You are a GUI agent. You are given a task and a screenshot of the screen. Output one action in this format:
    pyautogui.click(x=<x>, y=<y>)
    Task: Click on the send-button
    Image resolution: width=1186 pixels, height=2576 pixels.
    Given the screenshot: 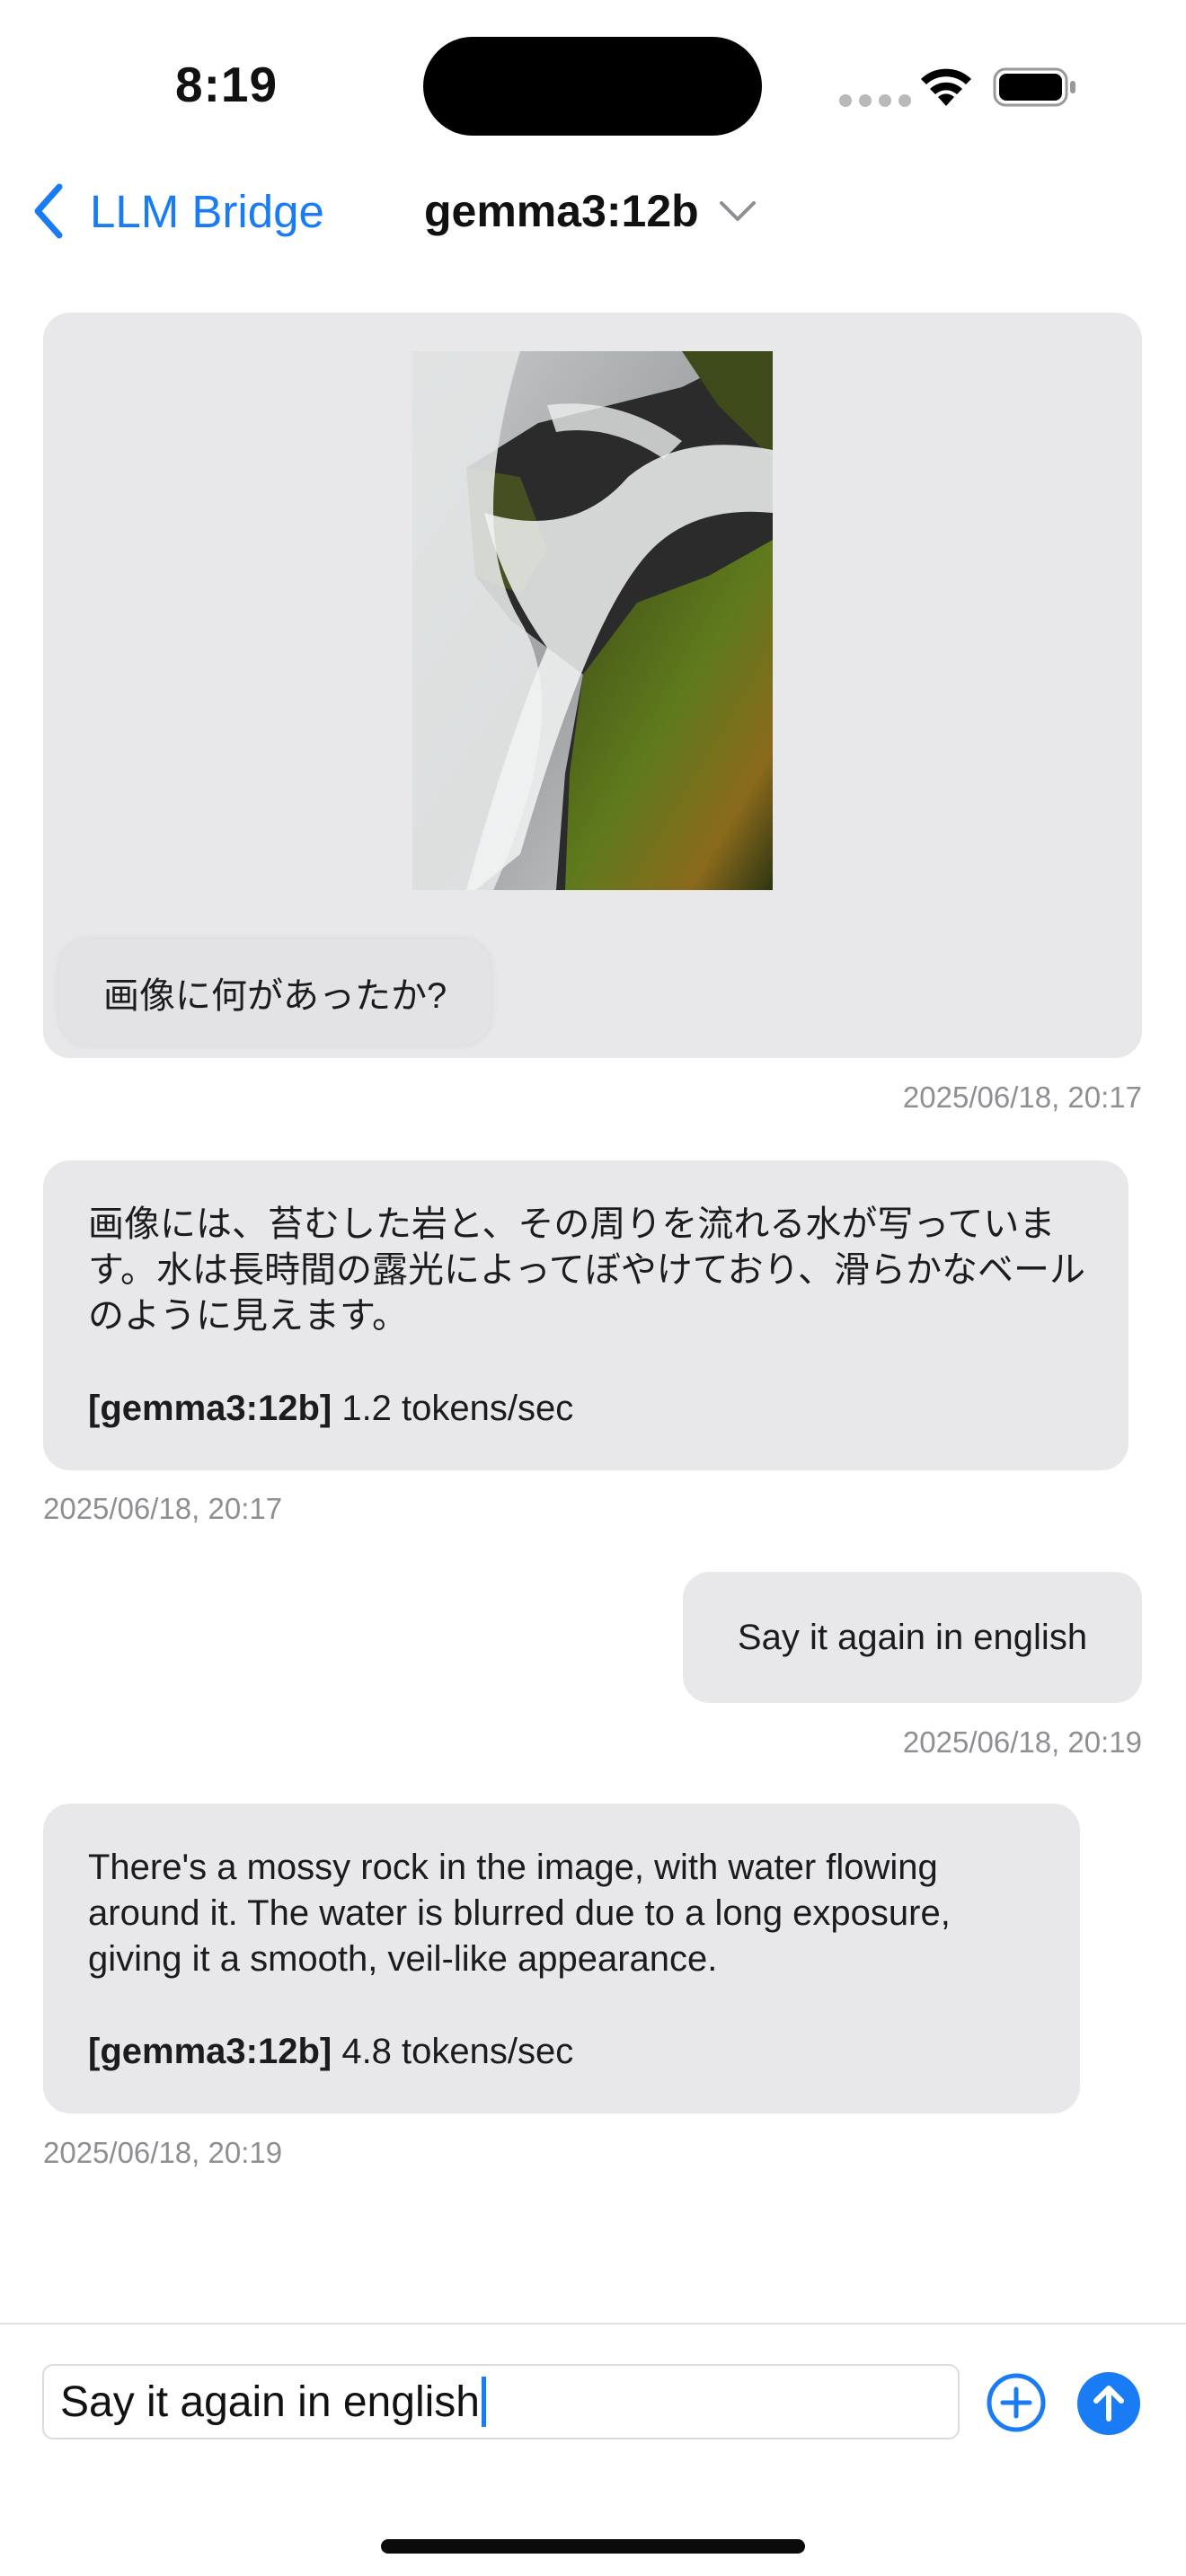 What is the action you would take?
    pyautogui.click(x=1108, y=2403)
    